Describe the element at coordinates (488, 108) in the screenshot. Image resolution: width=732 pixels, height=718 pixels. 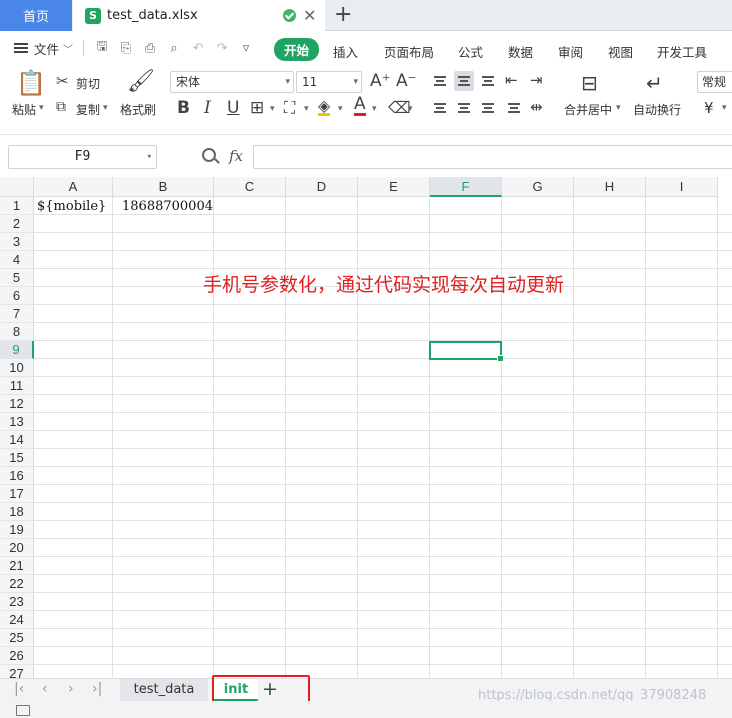
I see `align-right-icon` at that location.